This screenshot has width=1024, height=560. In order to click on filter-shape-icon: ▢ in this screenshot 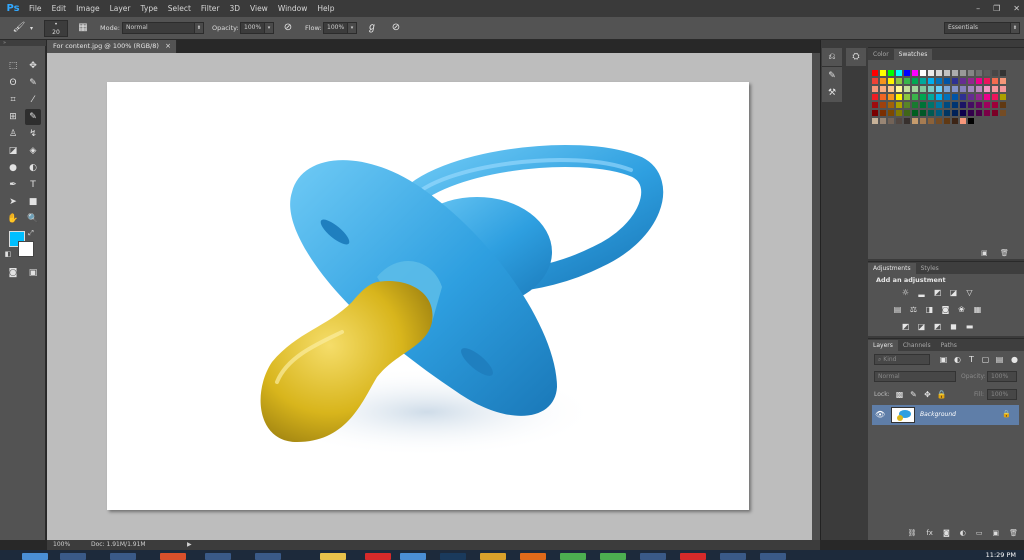, I will do `click(985, 359)`.